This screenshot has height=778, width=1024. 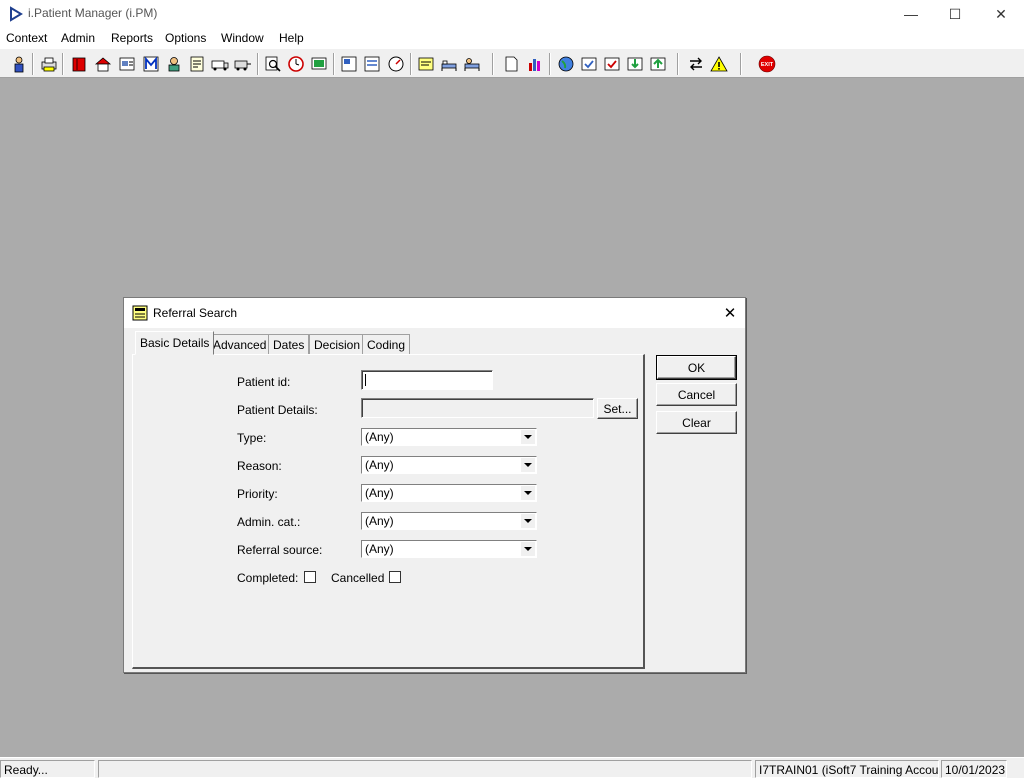 I want to click on cancel-button: Cancel, so click(x=696, y=394).